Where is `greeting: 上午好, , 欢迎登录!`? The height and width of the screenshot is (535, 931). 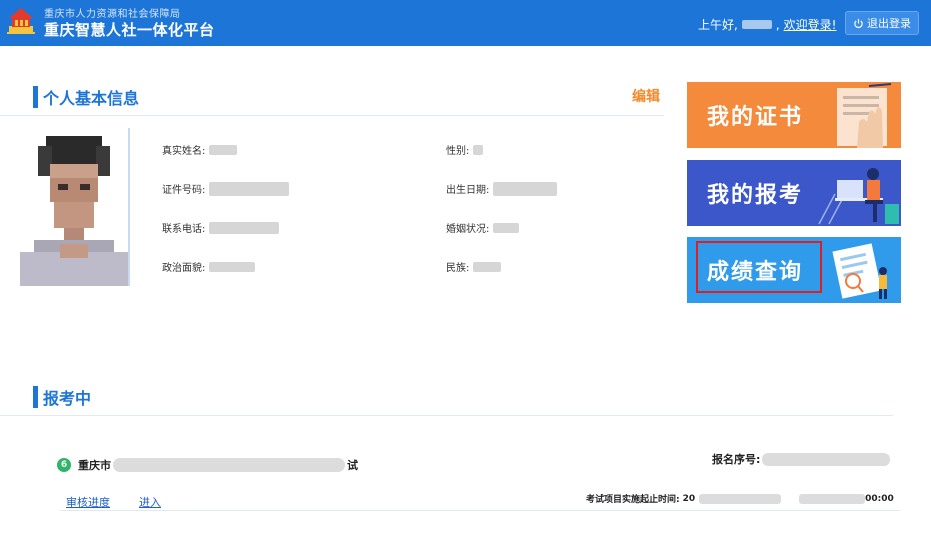 greeting: 上午好, , 欢迎登录! is located at coordinates (767, 24).